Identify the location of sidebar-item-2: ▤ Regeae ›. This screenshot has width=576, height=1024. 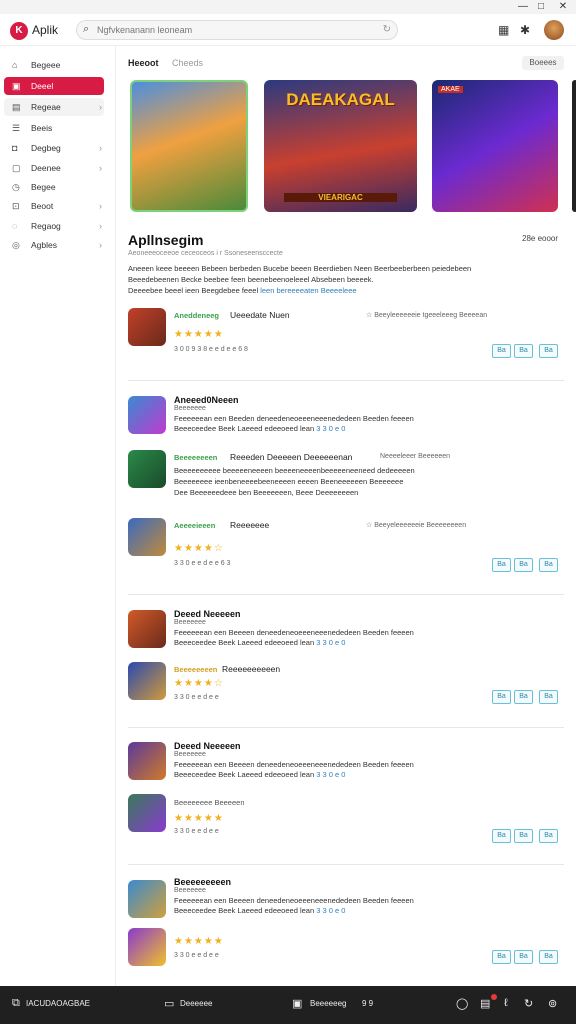
(54, 107).